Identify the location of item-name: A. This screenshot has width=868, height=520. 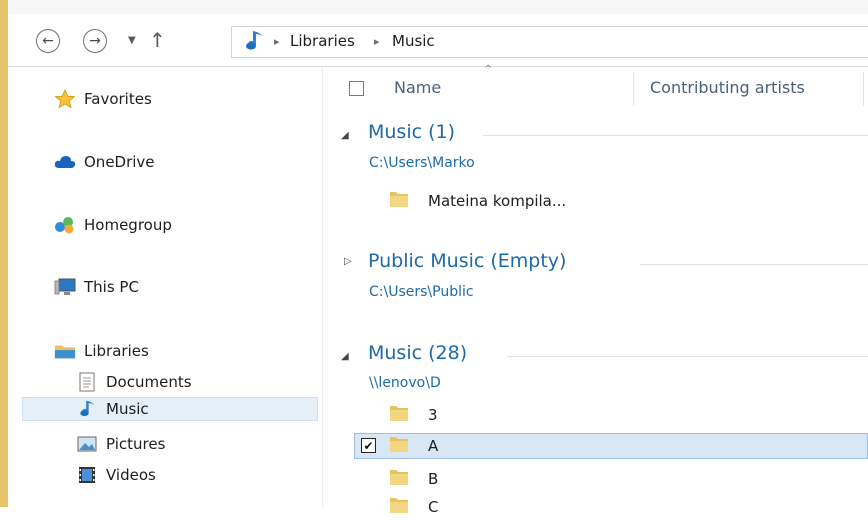
(433, 446).